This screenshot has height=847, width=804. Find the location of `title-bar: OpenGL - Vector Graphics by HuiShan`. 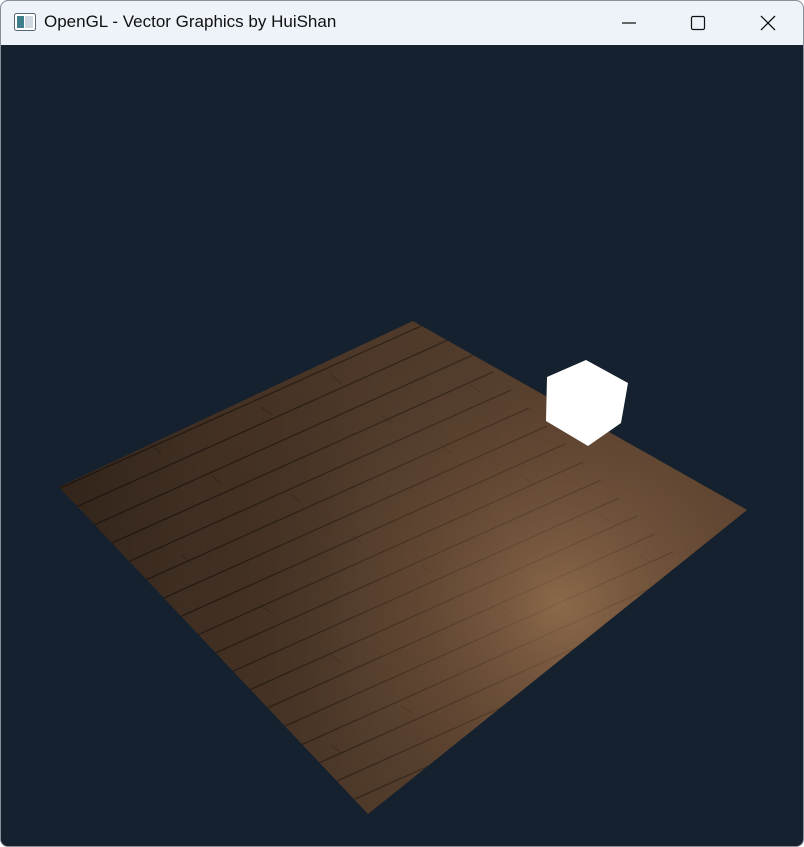

title-bar: OpenGL - Vector Graphics by HuiShan is located at coordinates (402, 23).